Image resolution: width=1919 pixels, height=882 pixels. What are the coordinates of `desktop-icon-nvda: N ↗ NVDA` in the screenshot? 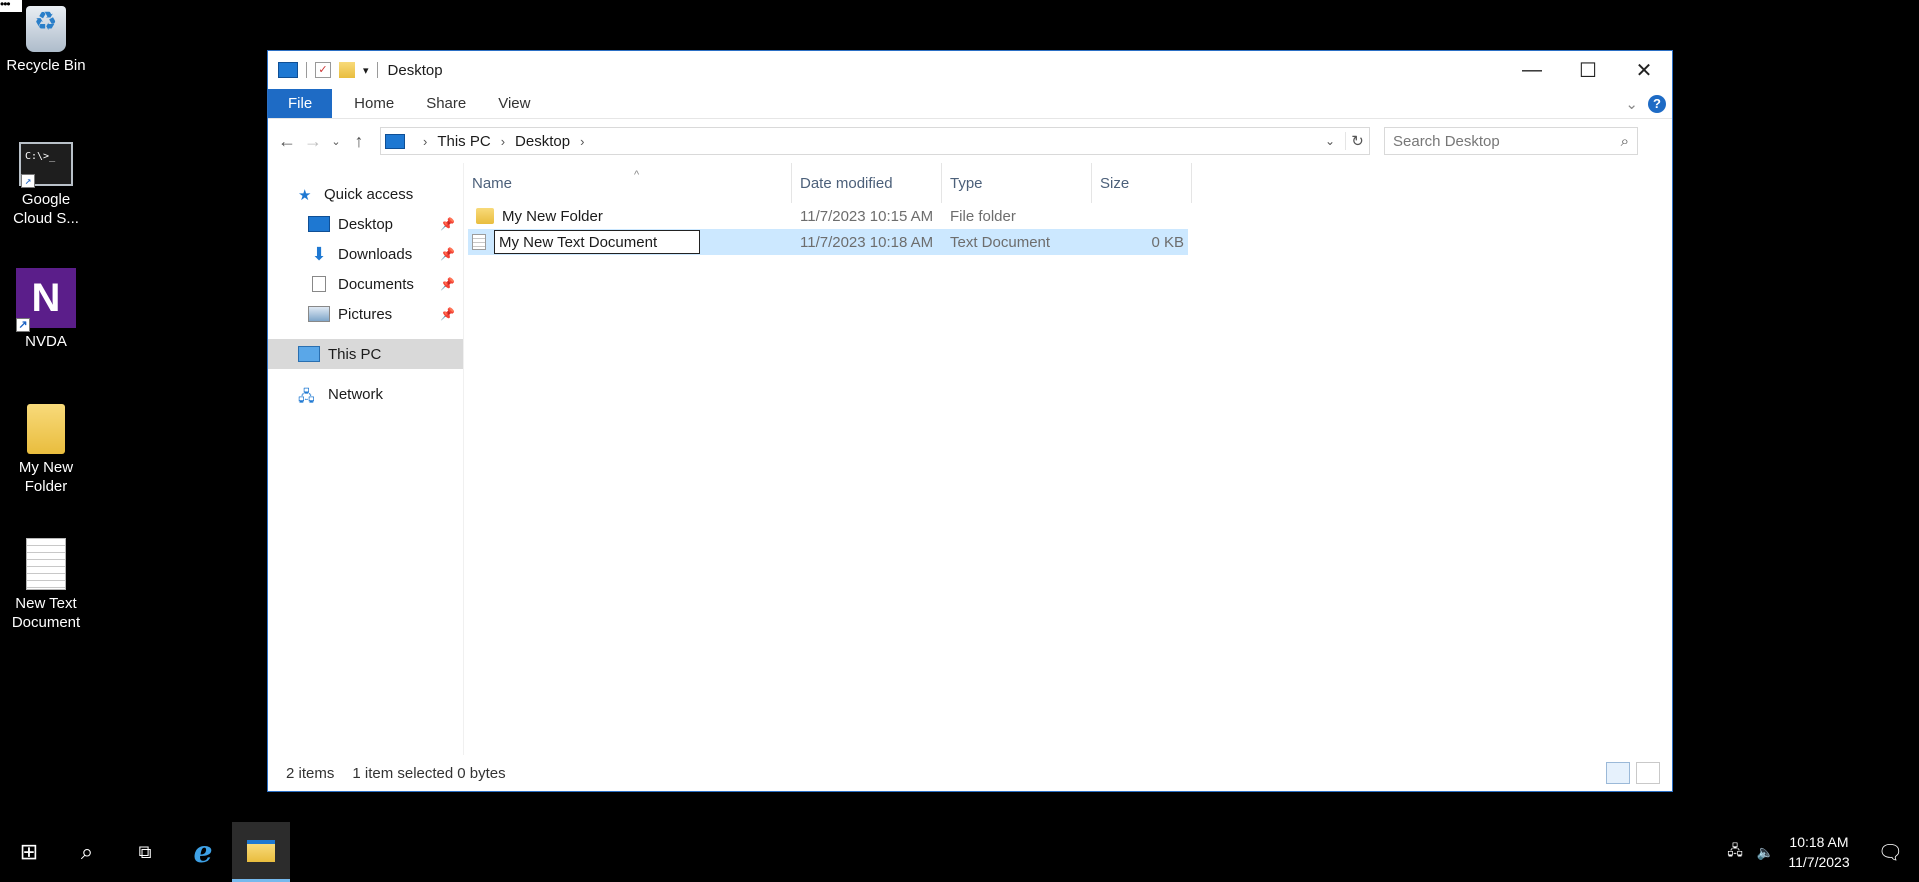 It's located at (46, 309).